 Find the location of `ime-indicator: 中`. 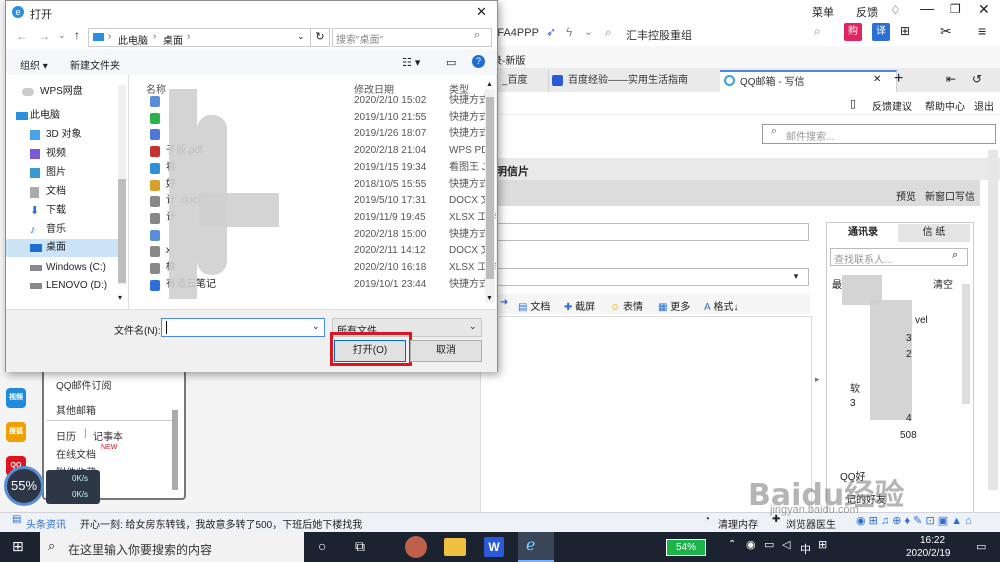

ime-indicator: 中 is located at coordinates (805, 549).